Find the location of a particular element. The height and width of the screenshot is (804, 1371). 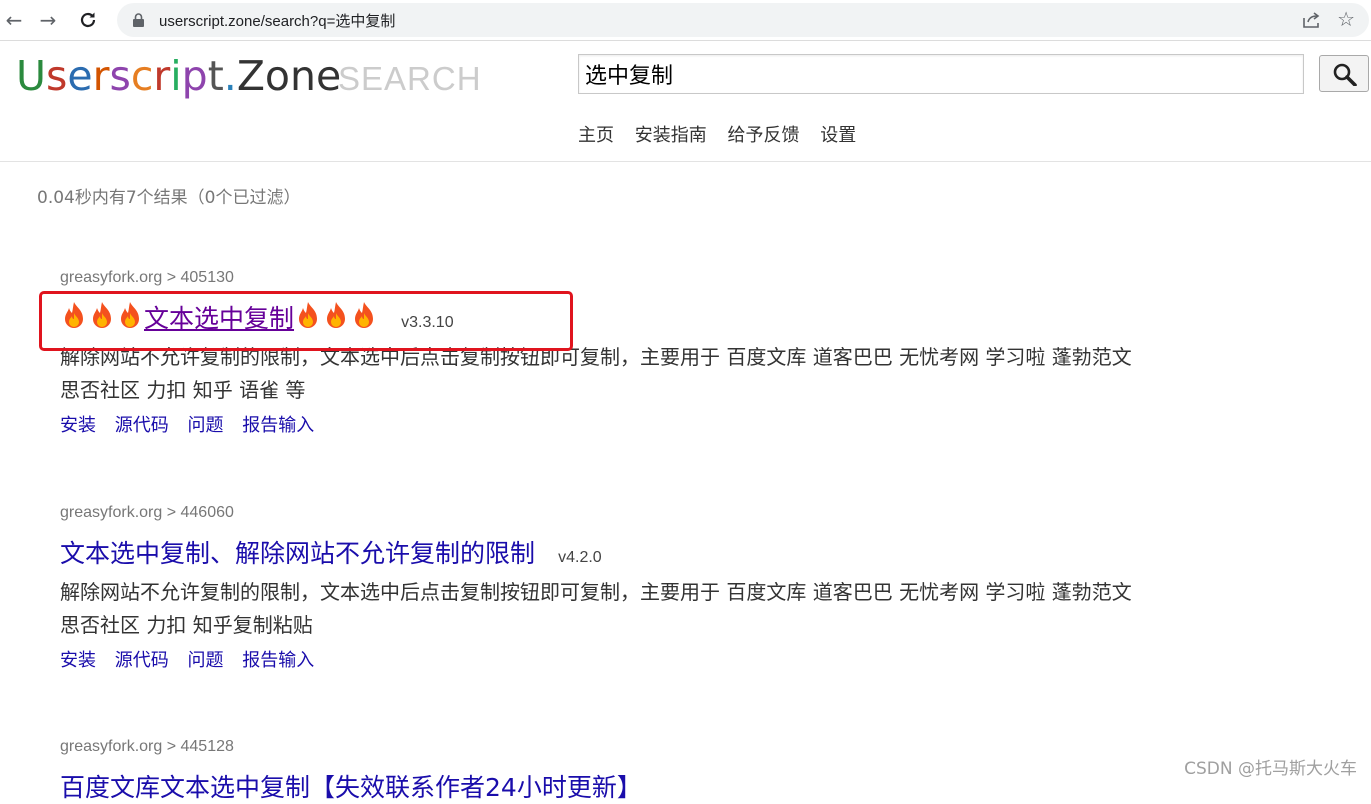

highlight-annotation-box is located at coordinates (306, 321).